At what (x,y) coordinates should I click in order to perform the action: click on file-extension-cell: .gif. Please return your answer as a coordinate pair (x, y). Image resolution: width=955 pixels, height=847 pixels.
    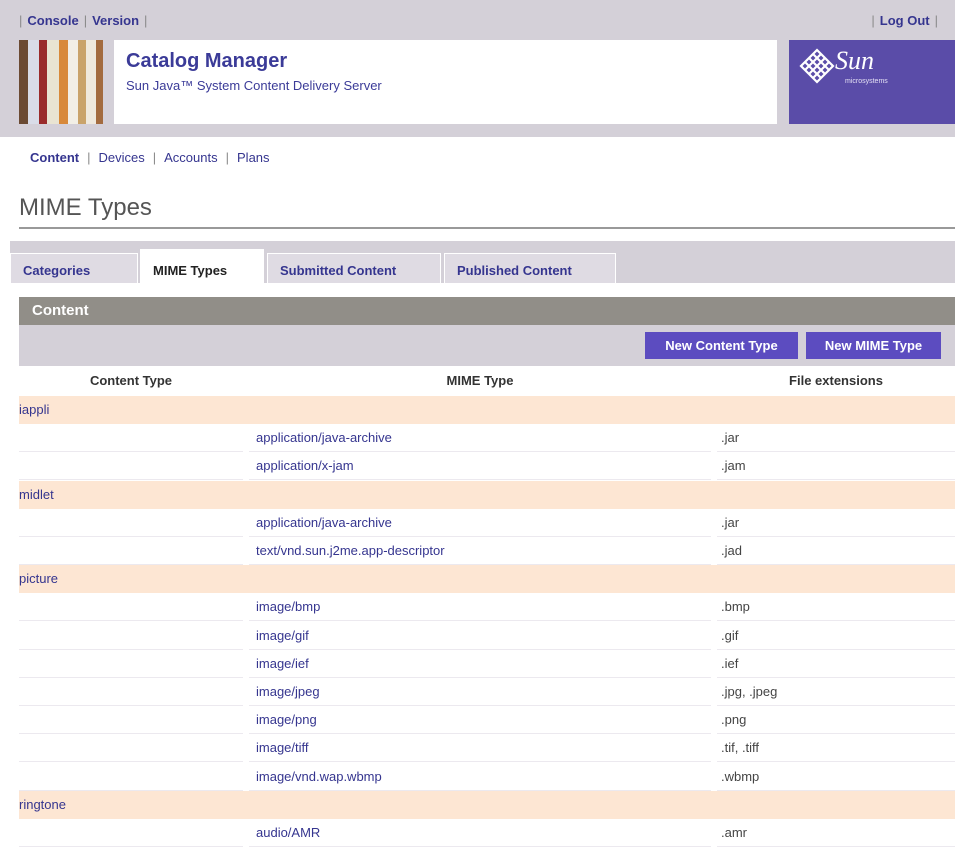
    Looking at the image, I should click on (836, 636).